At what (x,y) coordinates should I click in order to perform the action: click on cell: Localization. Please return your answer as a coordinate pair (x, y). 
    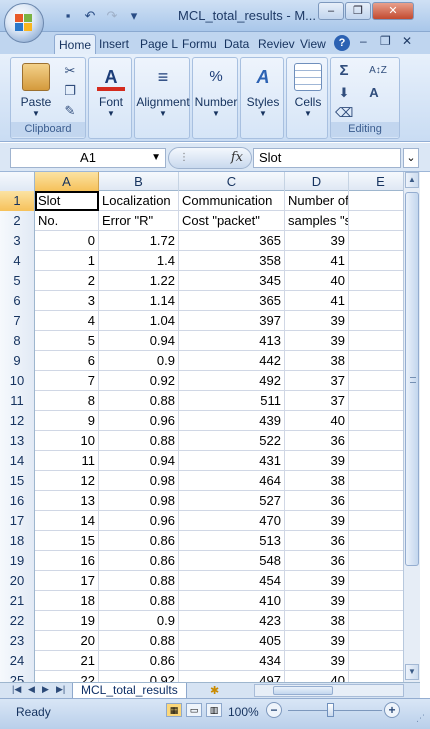
    Looking at the image, I should click on (139, 201).